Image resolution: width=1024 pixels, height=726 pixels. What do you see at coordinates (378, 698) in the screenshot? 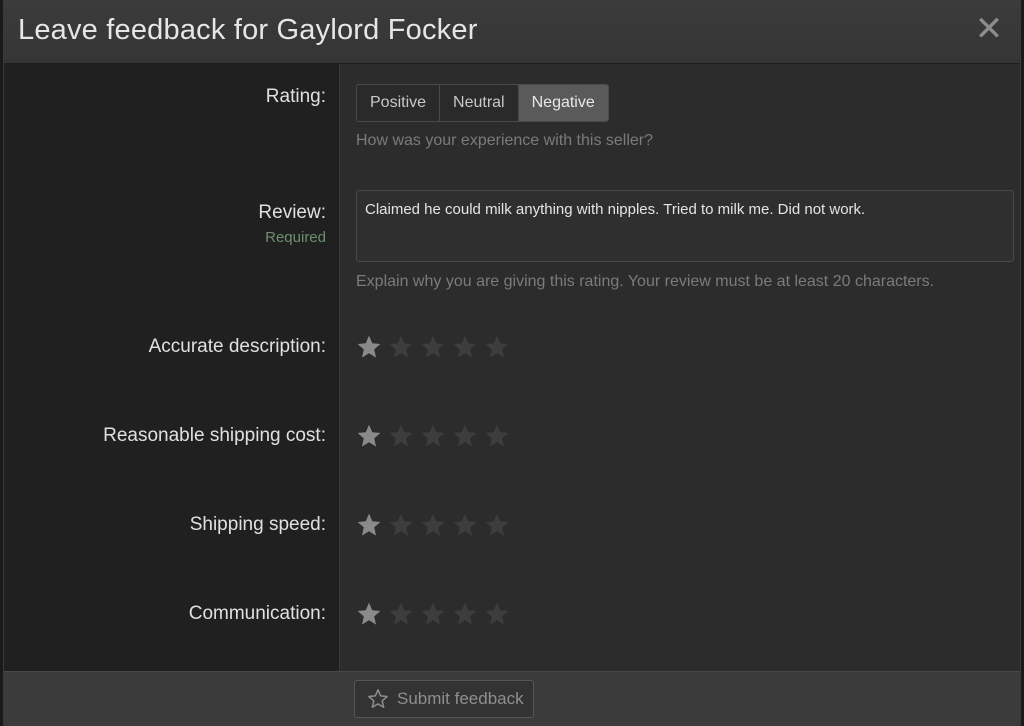
I see `star-outline-icon` at bounding box center [378, 698].